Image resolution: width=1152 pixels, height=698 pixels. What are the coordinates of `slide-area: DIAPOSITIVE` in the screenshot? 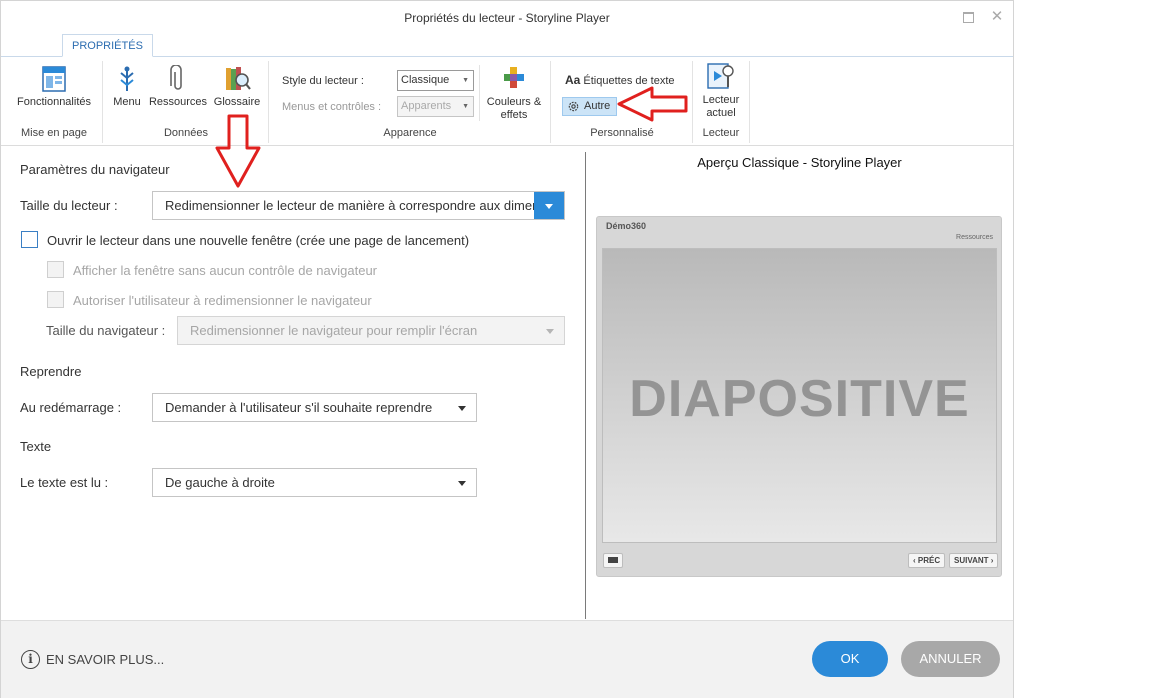 It's located at (799, 395).